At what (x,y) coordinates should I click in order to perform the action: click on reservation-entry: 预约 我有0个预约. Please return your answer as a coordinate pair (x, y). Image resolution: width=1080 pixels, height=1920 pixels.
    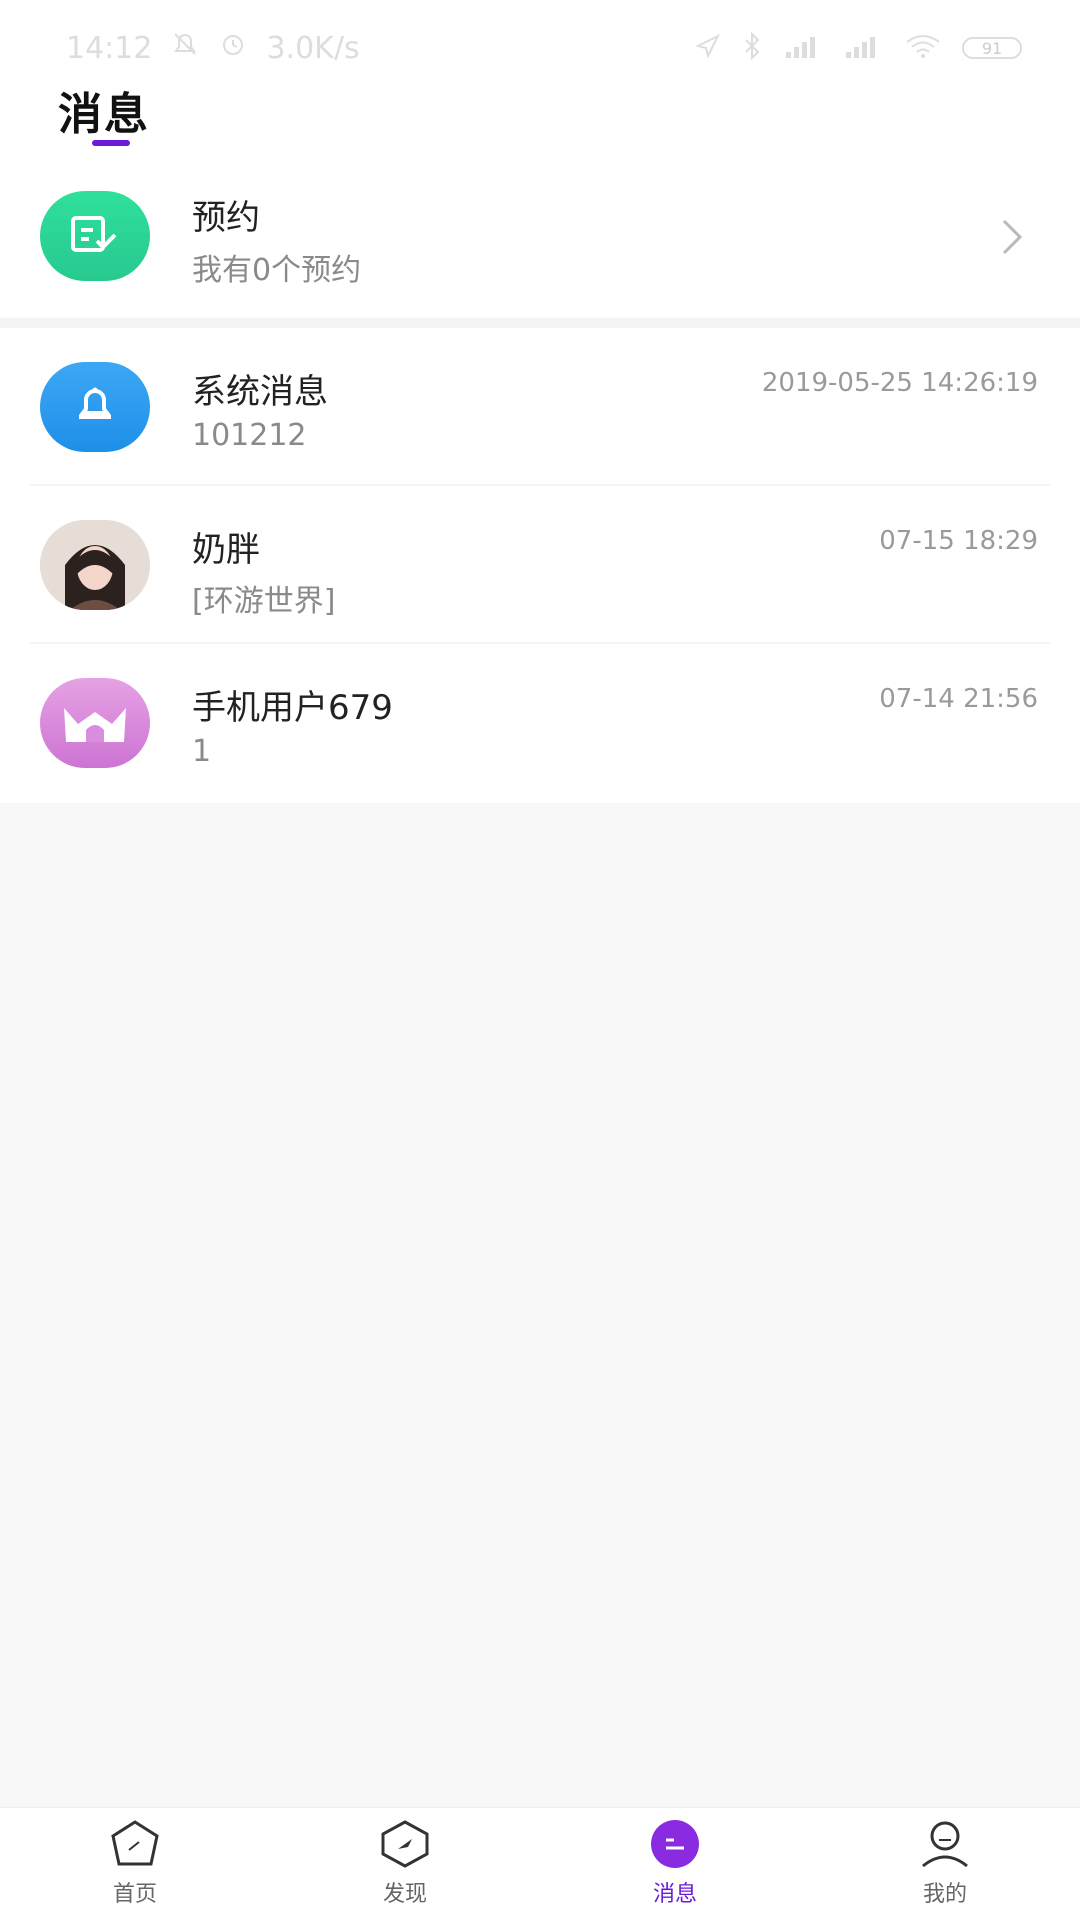
    Looking at the image, I should click on (540, 236).